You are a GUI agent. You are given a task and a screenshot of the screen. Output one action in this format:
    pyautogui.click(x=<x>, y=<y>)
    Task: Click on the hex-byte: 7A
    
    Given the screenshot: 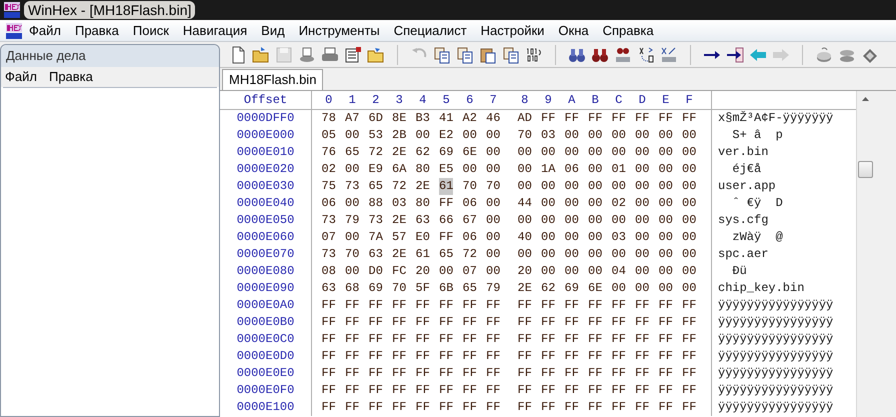 What is the action you would take?
    pyautogui.click(x=375, y=237)
    